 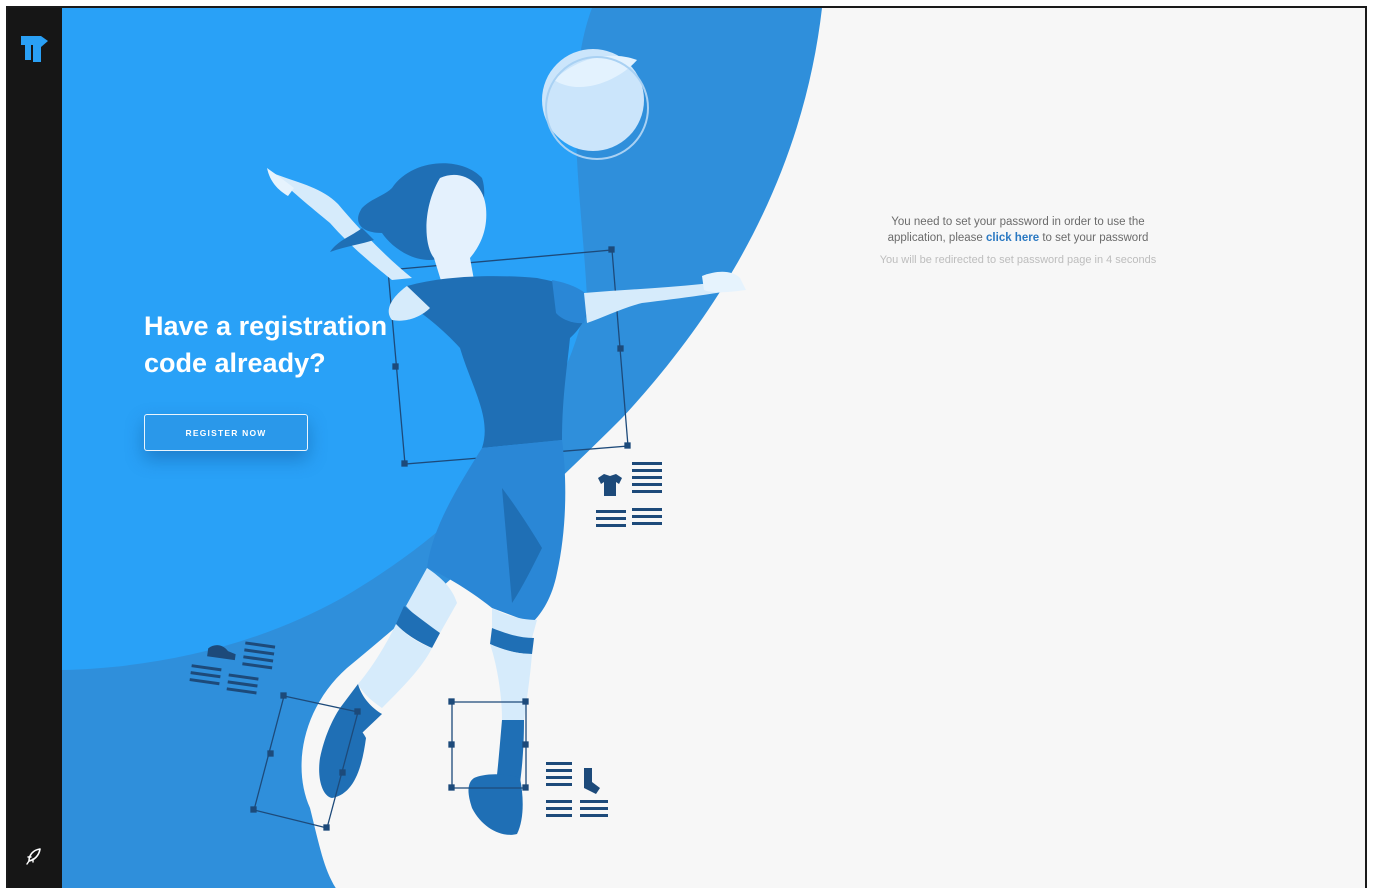 I want to click on notice-text-before: application, please, so click(x=935, y=238).